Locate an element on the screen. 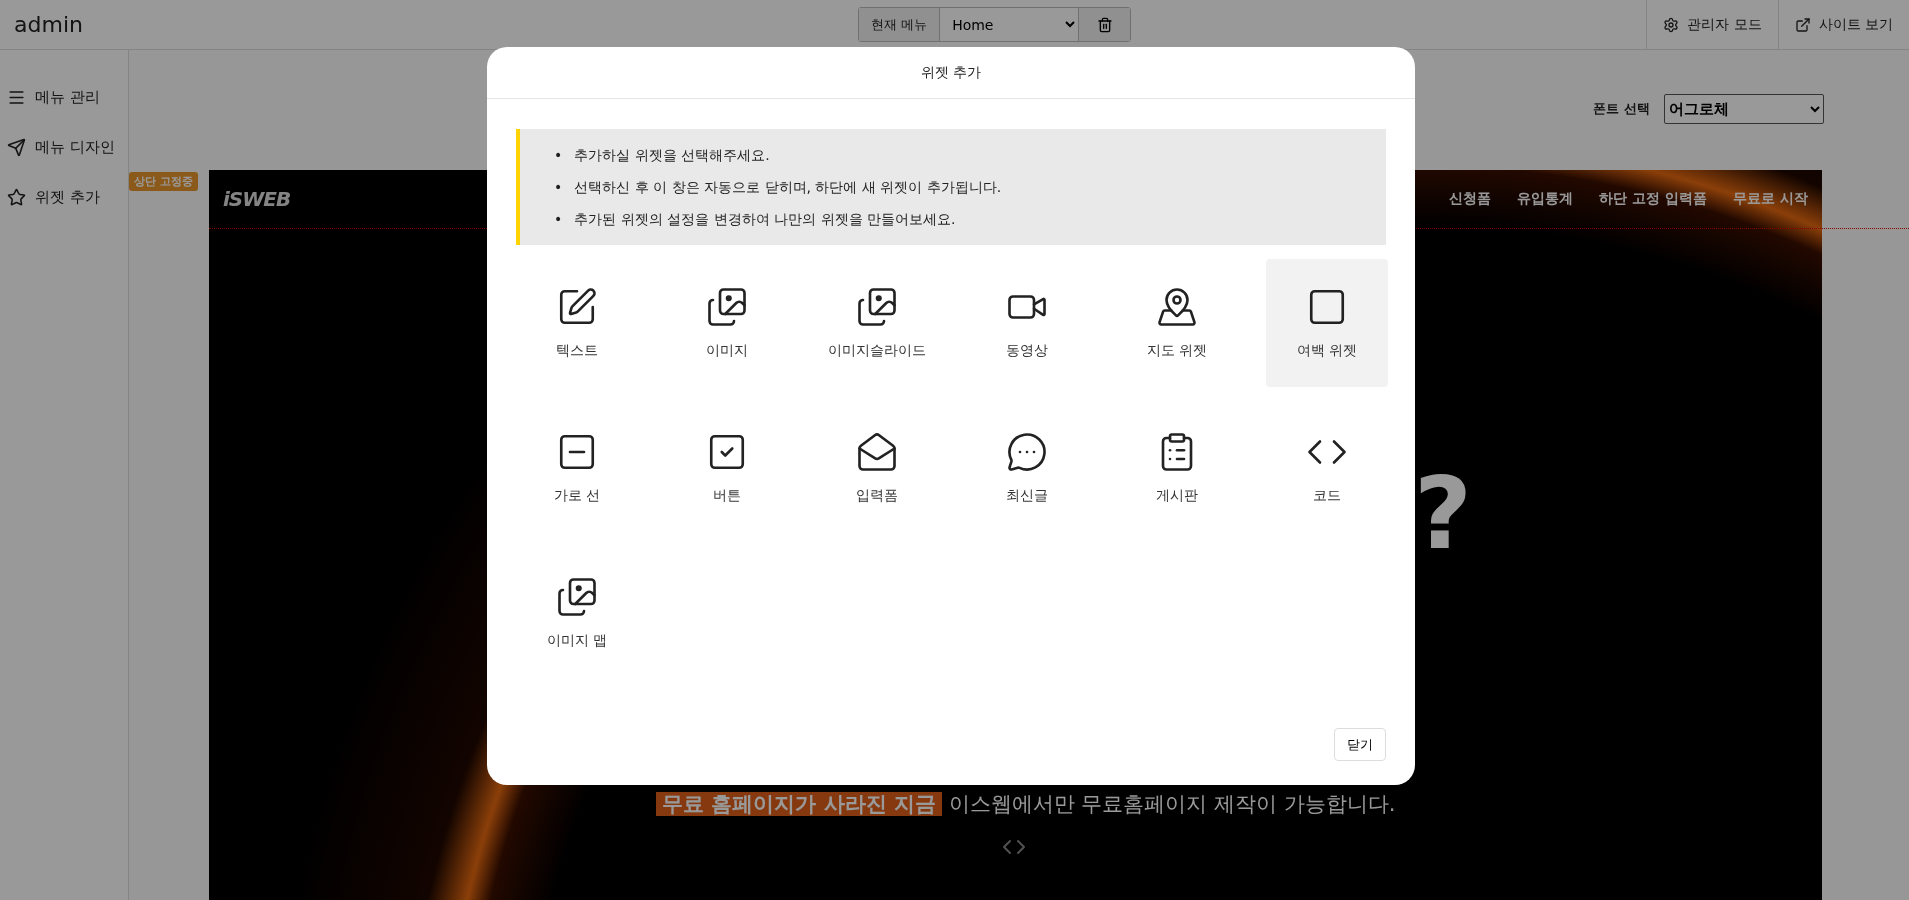  widget-option: 버튼 is located at coordinates (727, 468).